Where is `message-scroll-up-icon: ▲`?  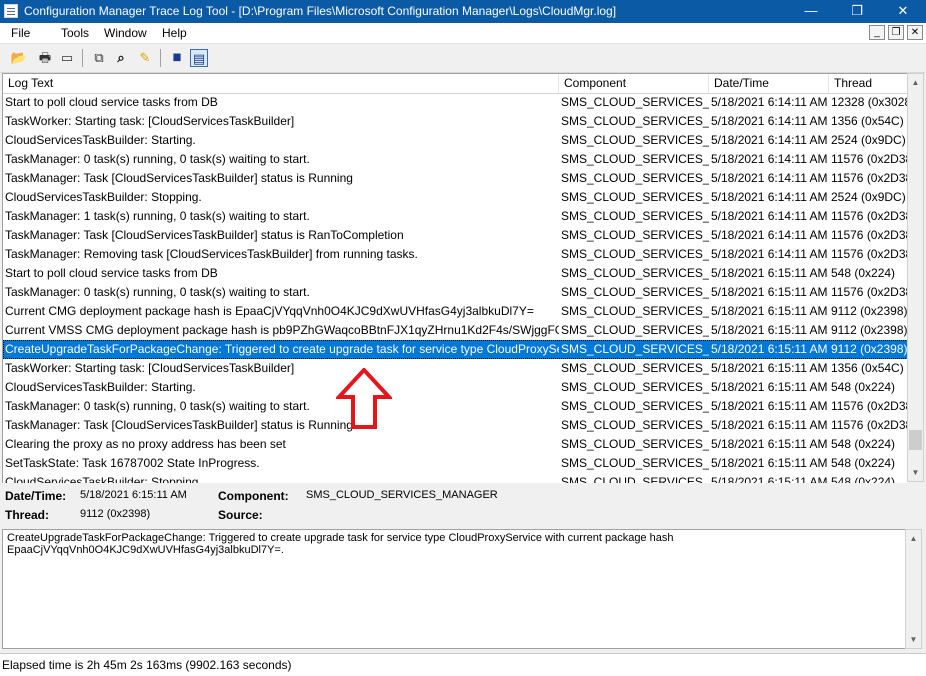
message-scroll-up-icon: ▲ is located at coordinates (913, 538).